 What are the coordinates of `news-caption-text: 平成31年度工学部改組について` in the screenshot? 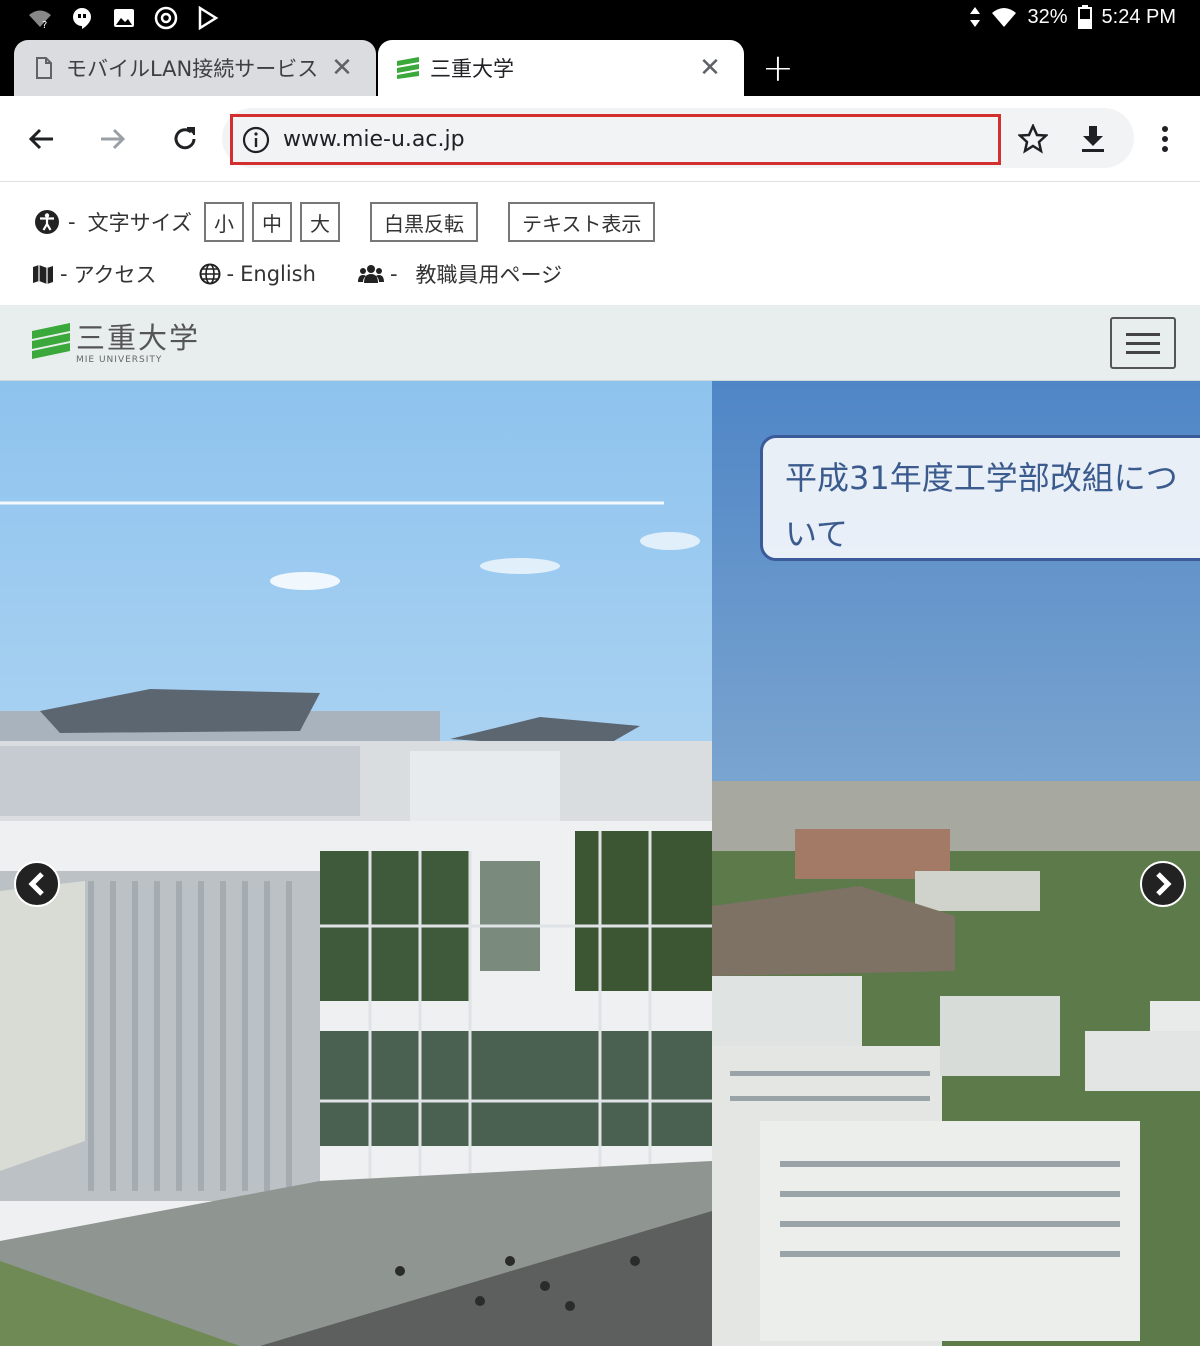 It's located at (981, 506).